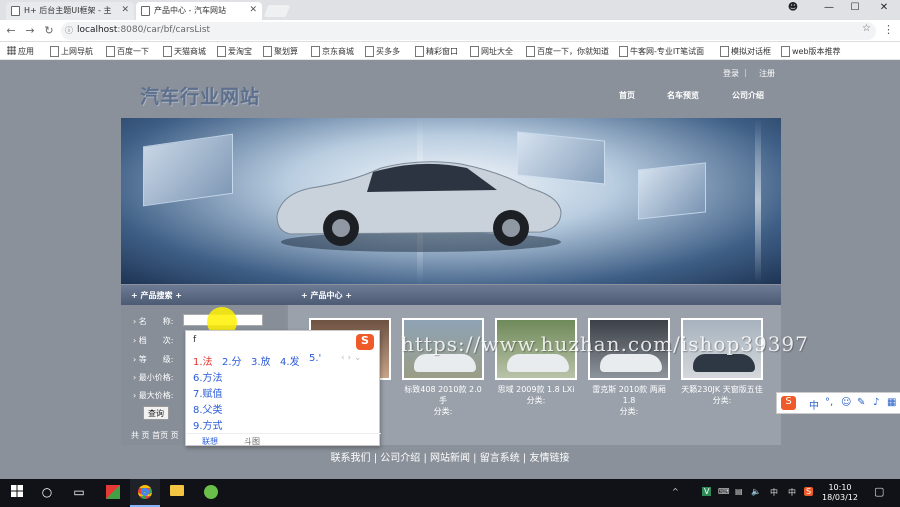  I want to click on reload-icon: ↻, so click(49, 30).